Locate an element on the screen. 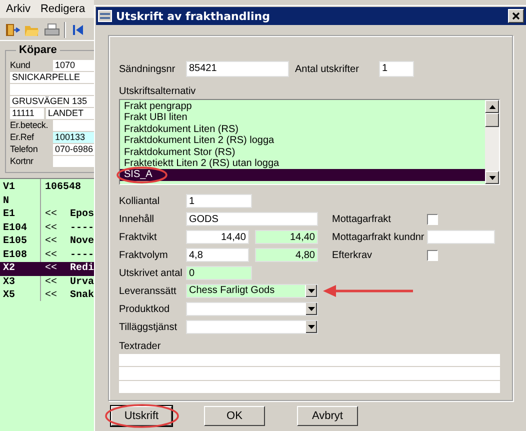 Image resolution: width=526 pixels, height=431 pixels. close-button is located at coordinates (516, 16).